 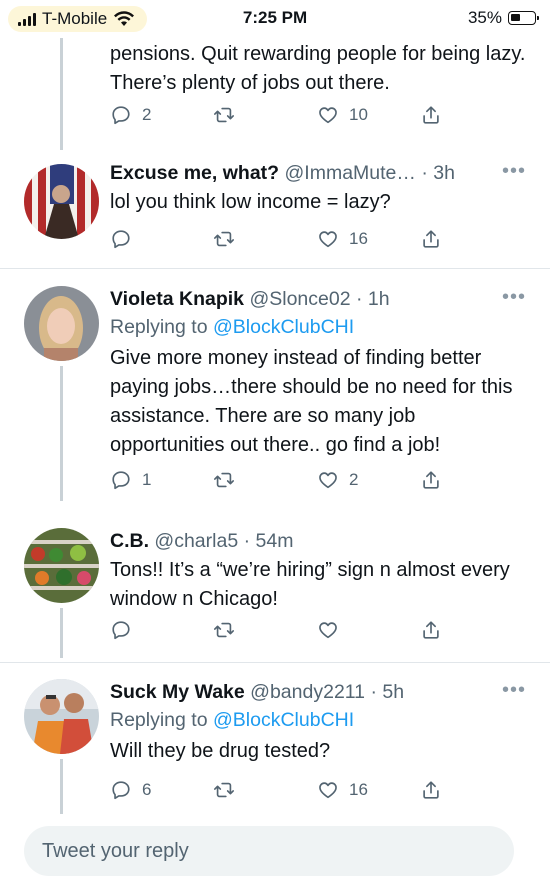 What do you see at coordinates (275, 792) in the screenshot?
I see `tweet-actions: 6 16` at bounding box center [275, 792].